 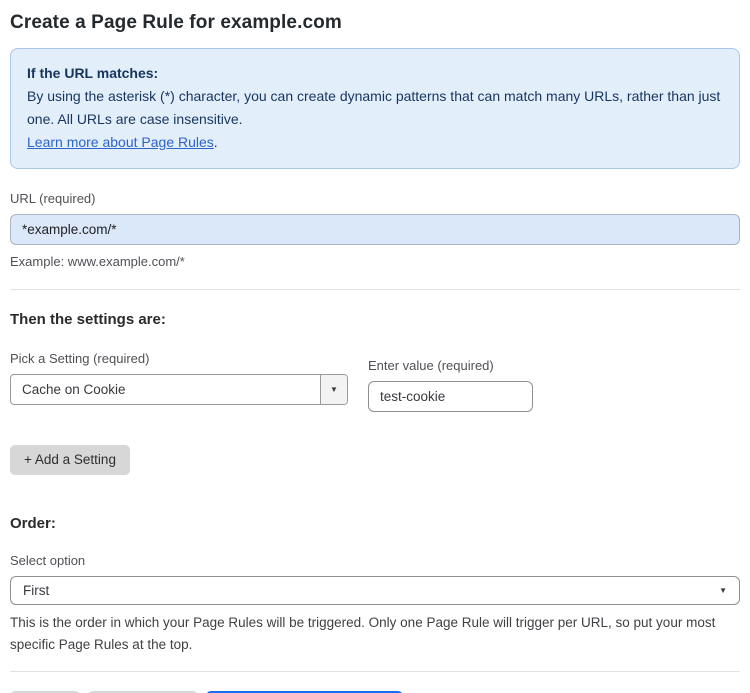 What do you see at coordinates (80, 358) in the screenshot?
I see `setting-picker-label: Pick a Setting (required)` at bounding box center [80, 358].